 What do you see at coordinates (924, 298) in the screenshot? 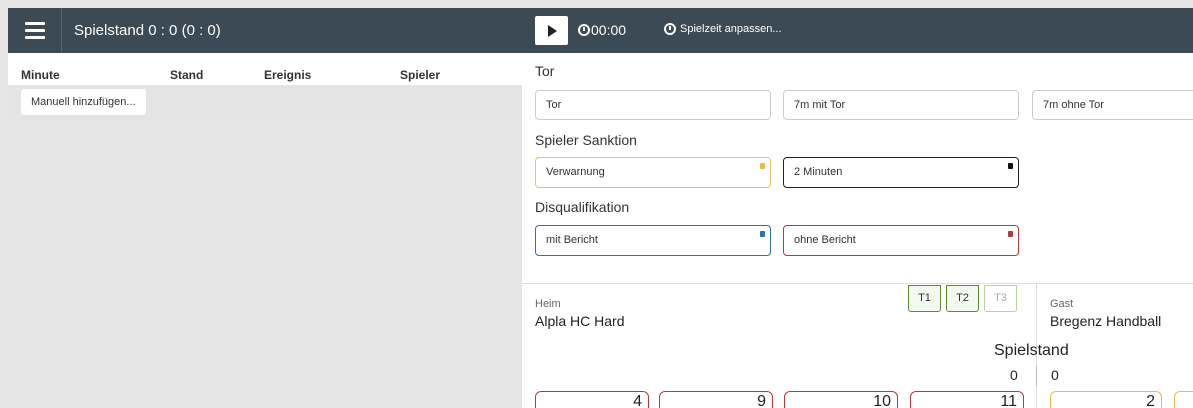
I see `timeout-t1-button: T1` at bounding box center [924, 298].